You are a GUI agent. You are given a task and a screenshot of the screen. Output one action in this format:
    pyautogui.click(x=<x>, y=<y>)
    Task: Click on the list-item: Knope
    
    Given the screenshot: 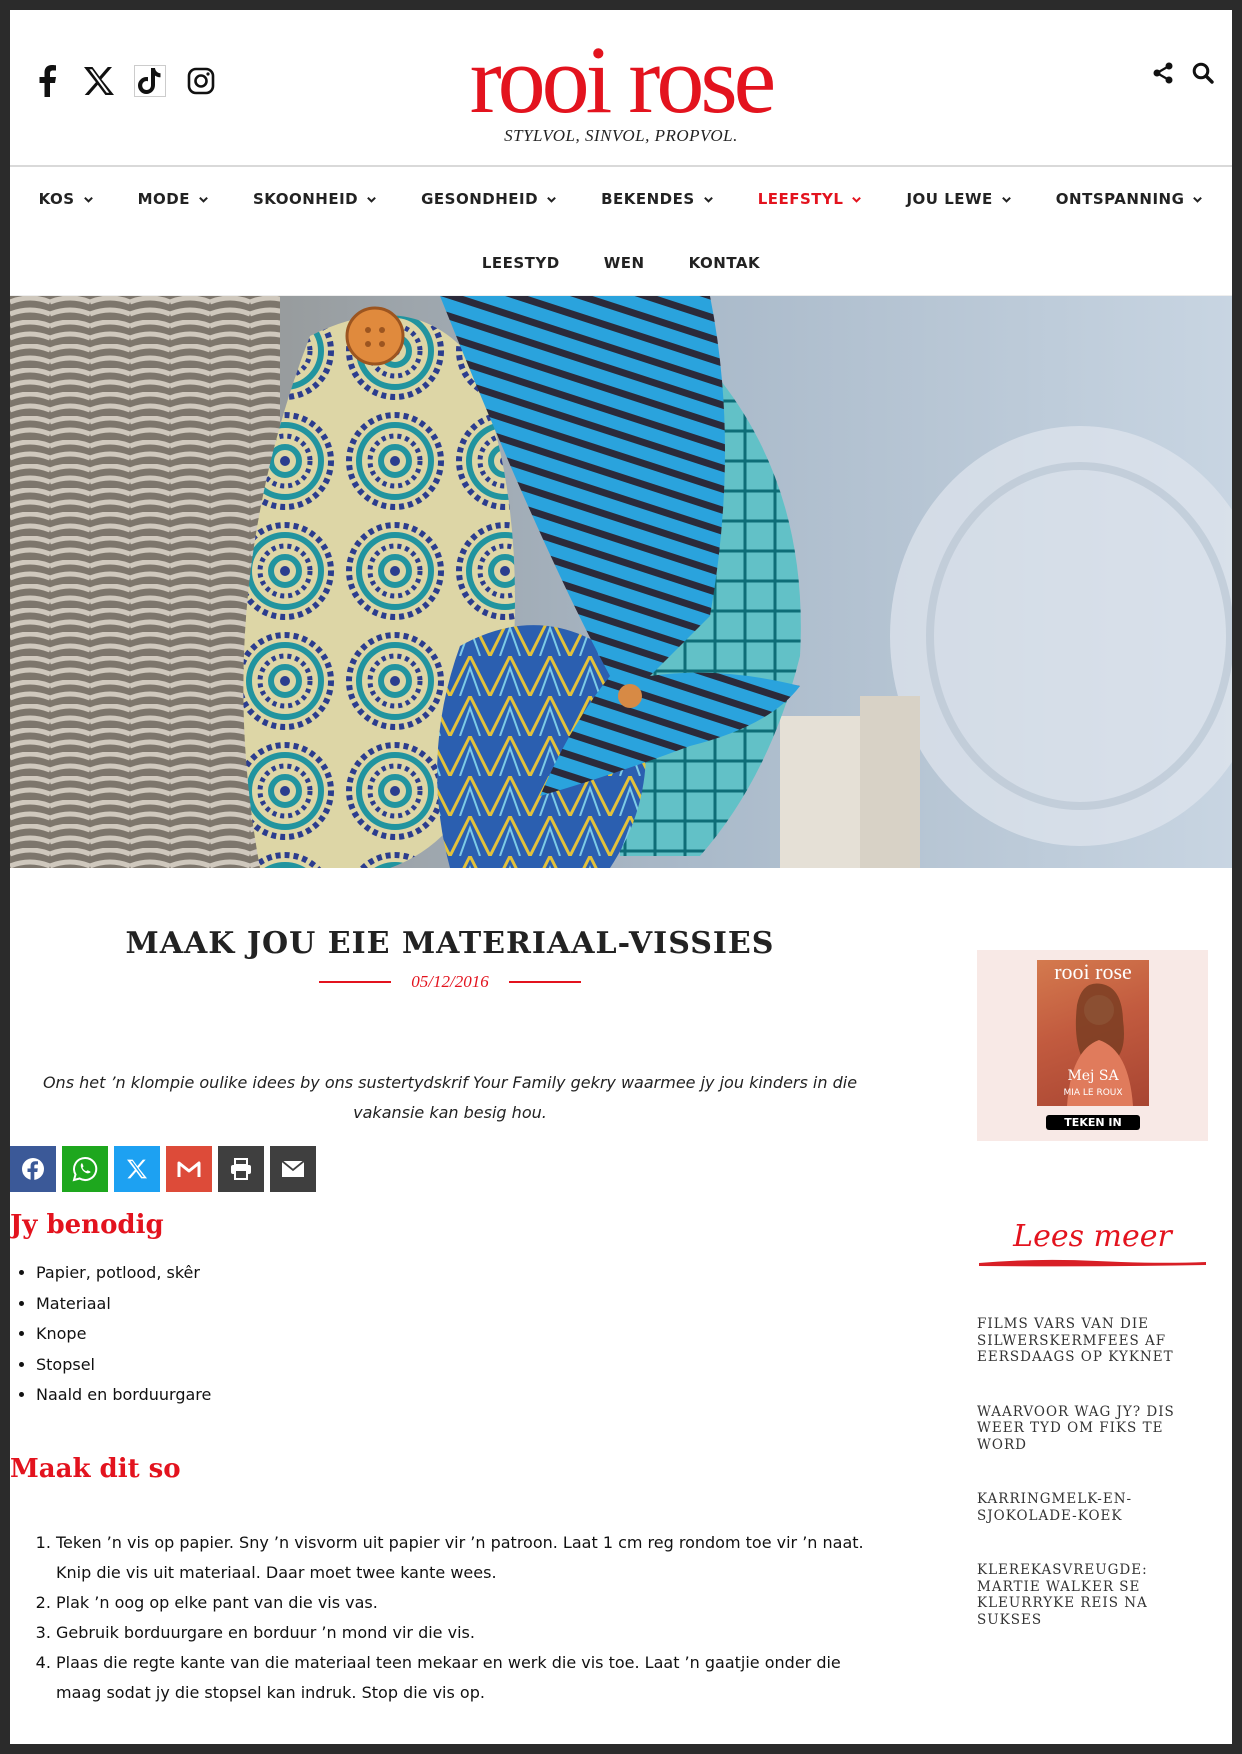 What is the action you would take?
    pyautogui.click(x=123, y=1334)
    